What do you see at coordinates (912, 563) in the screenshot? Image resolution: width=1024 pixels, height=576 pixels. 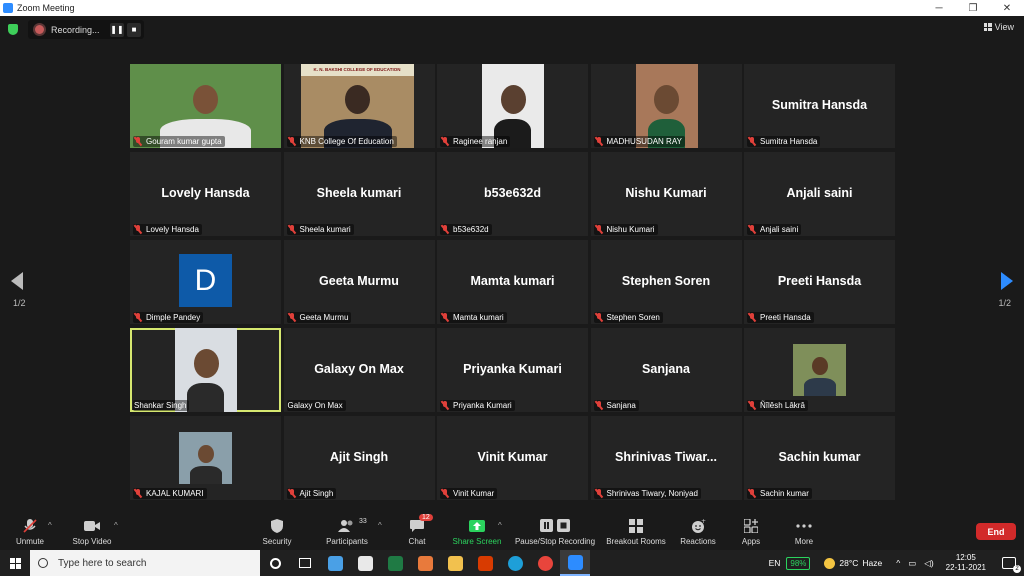 I see `network-icon: ▭` at bounding box center [912, 563].